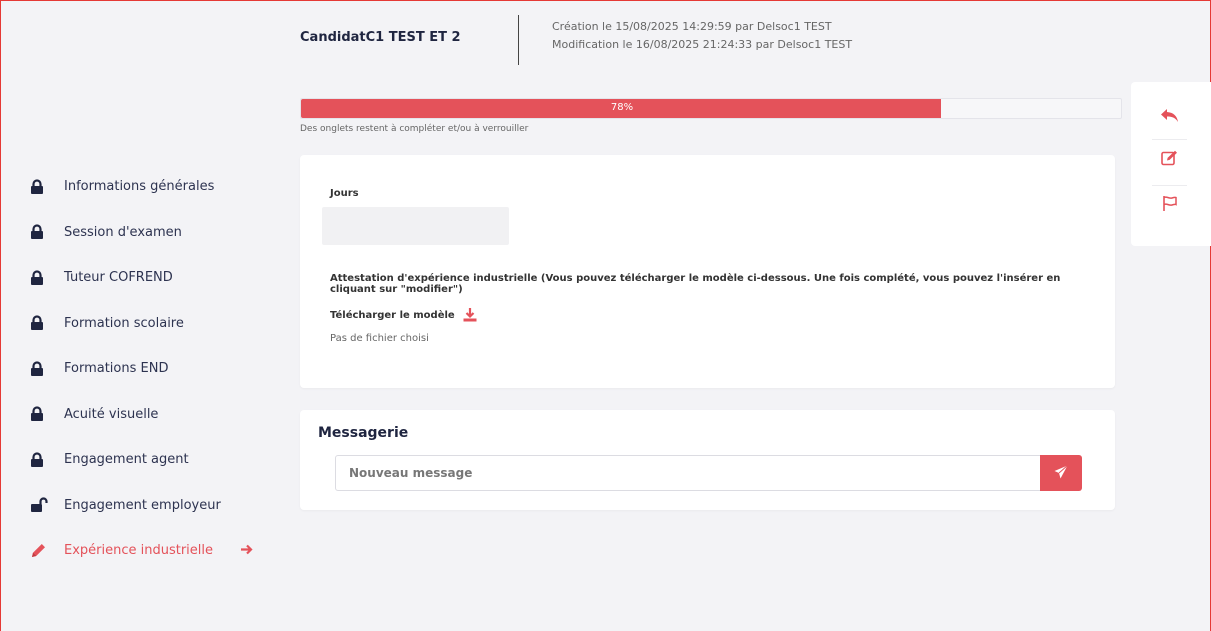 This screenshot has width=1211, height=631. Describe the element at coordinates (160, 415) in the screenshot. I see `sidebar-item-acuite-visuelle: Acuité visuelle` at that location.